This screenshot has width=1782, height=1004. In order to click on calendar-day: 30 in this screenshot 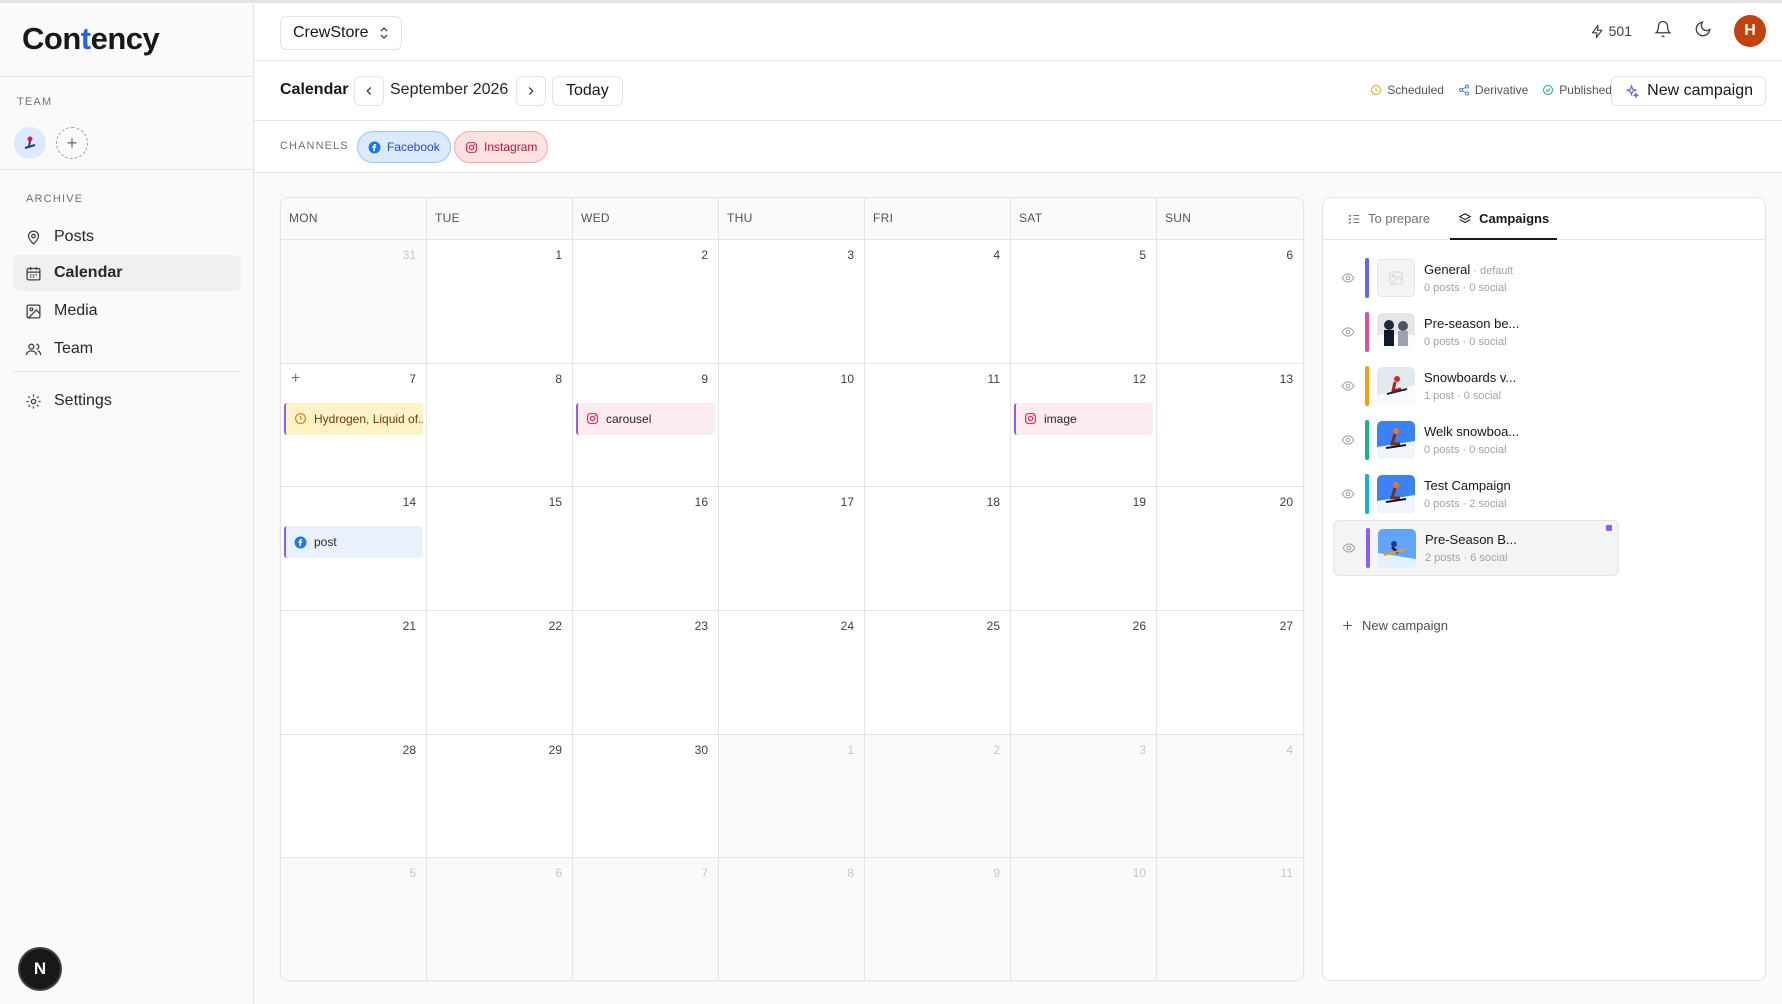, I will do `click(646, 796)`.